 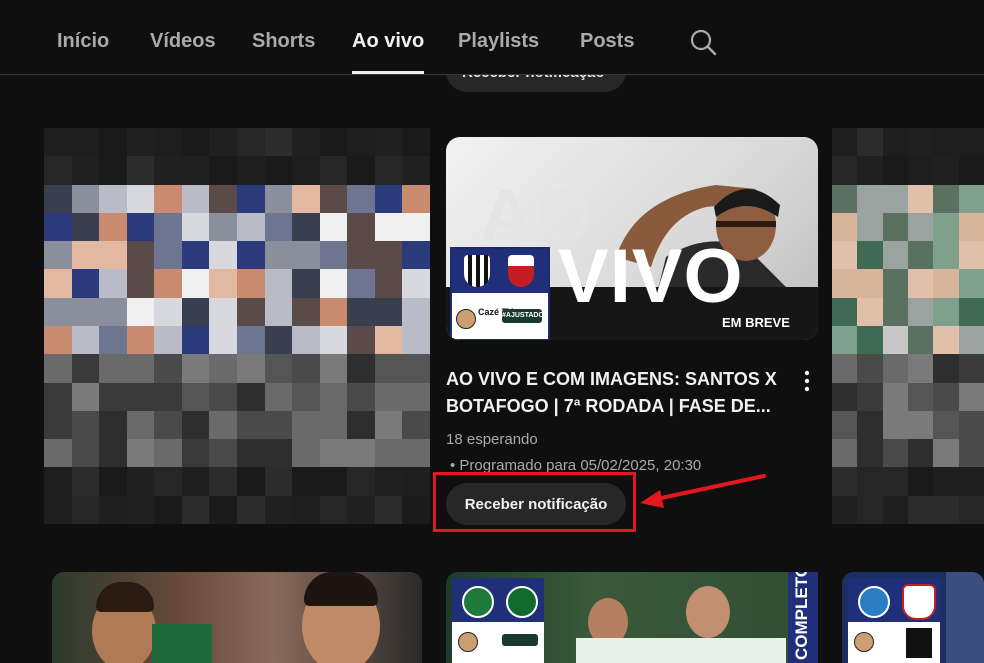 I want to click on tab-shorts-label: Shorts, so click(x=283, y=41).